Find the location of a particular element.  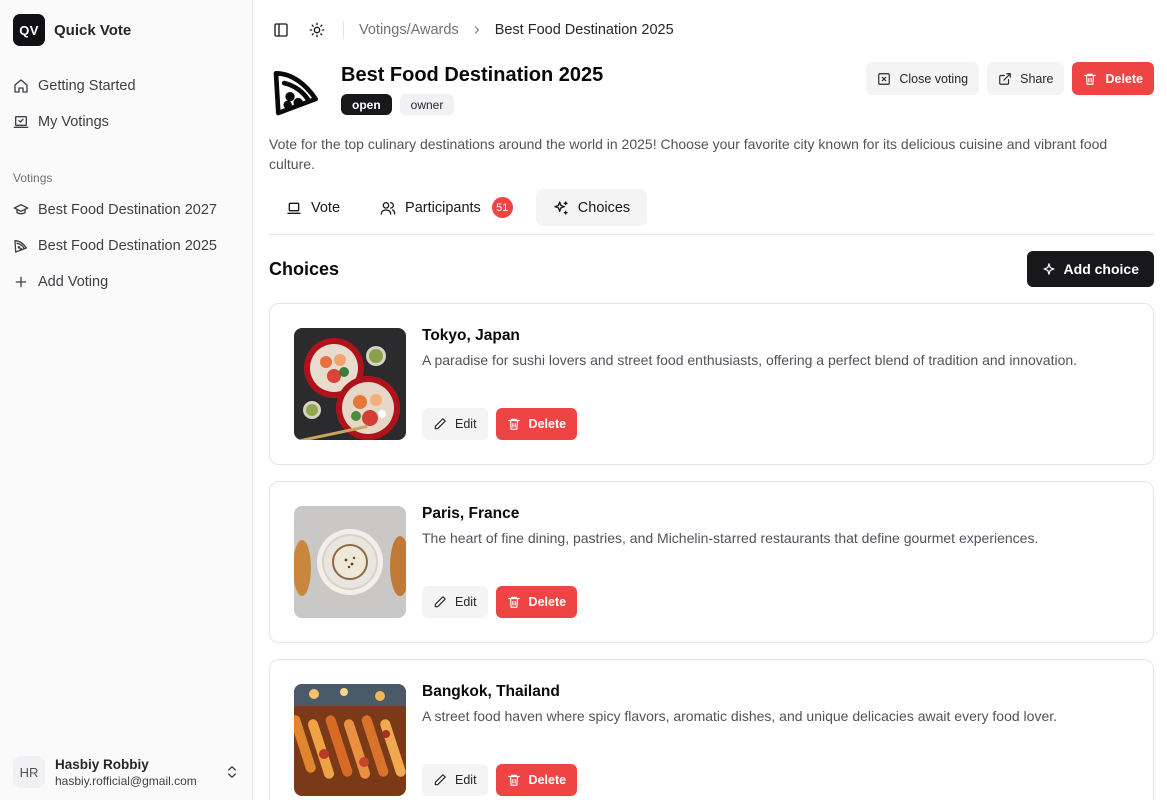

sidebar-panel-icon is located at coordinates (281, 30).